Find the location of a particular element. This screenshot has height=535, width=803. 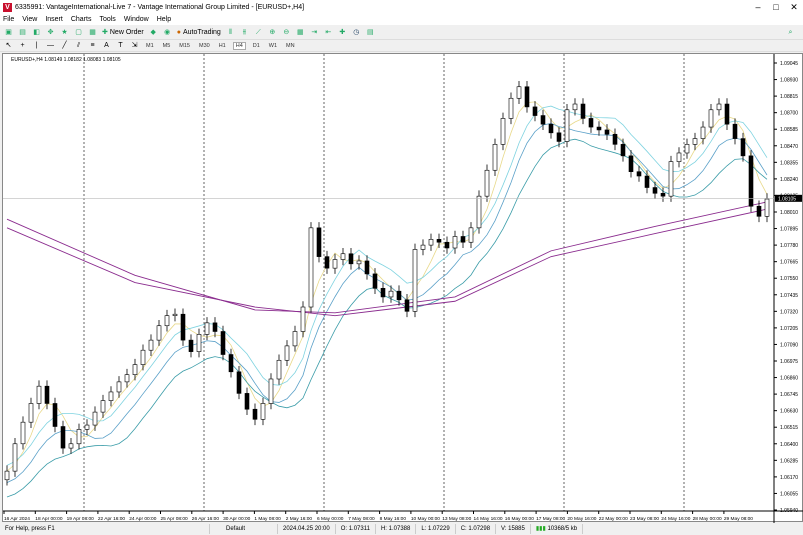

menu-tools: Tools is located at coordinates (107, 19).